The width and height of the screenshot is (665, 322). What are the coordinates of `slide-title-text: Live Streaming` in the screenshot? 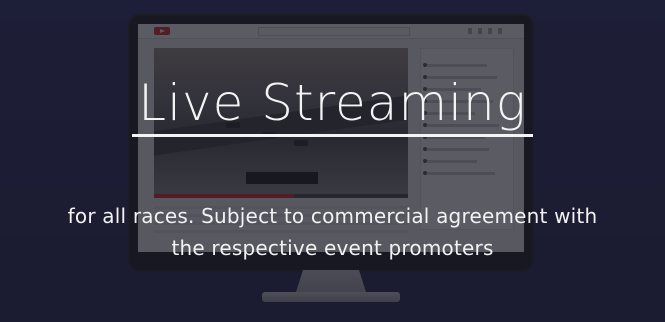 It's located at (332, 105).